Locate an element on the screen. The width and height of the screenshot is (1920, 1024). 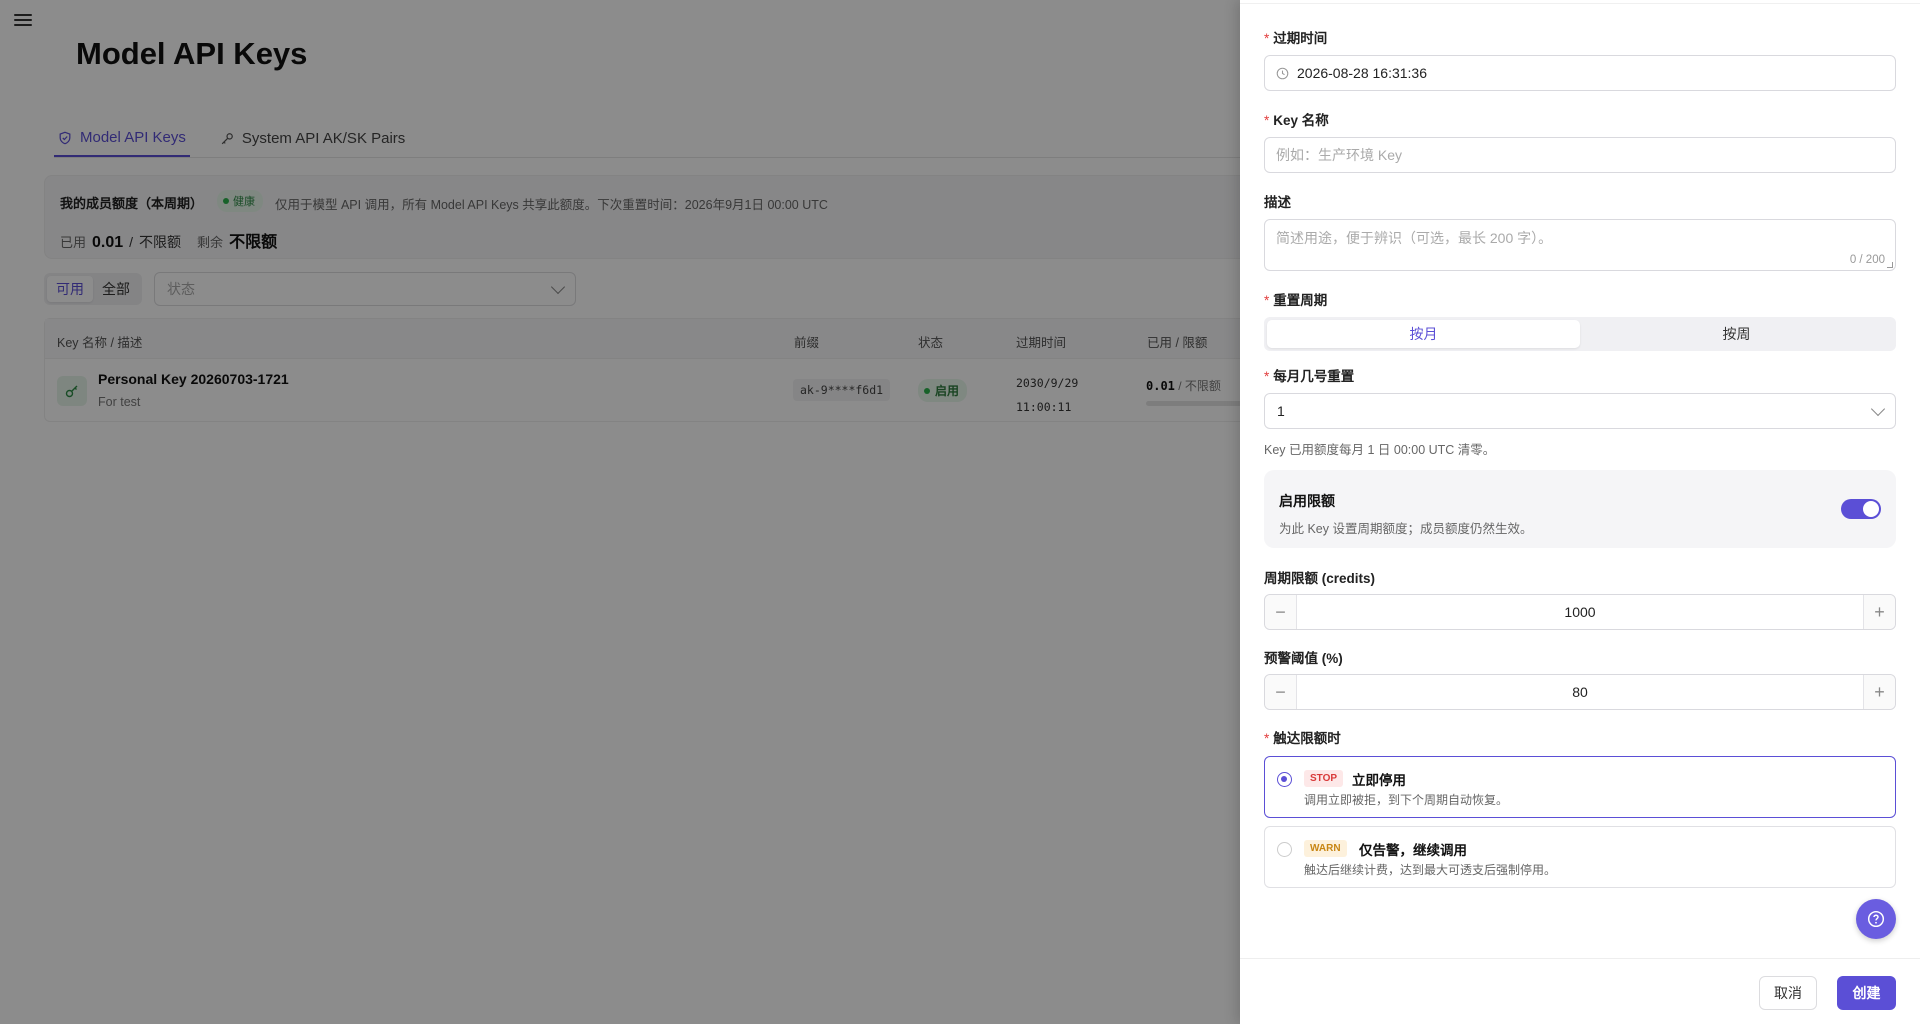
chevron-down-icon is located at coordinates (1878, 408).